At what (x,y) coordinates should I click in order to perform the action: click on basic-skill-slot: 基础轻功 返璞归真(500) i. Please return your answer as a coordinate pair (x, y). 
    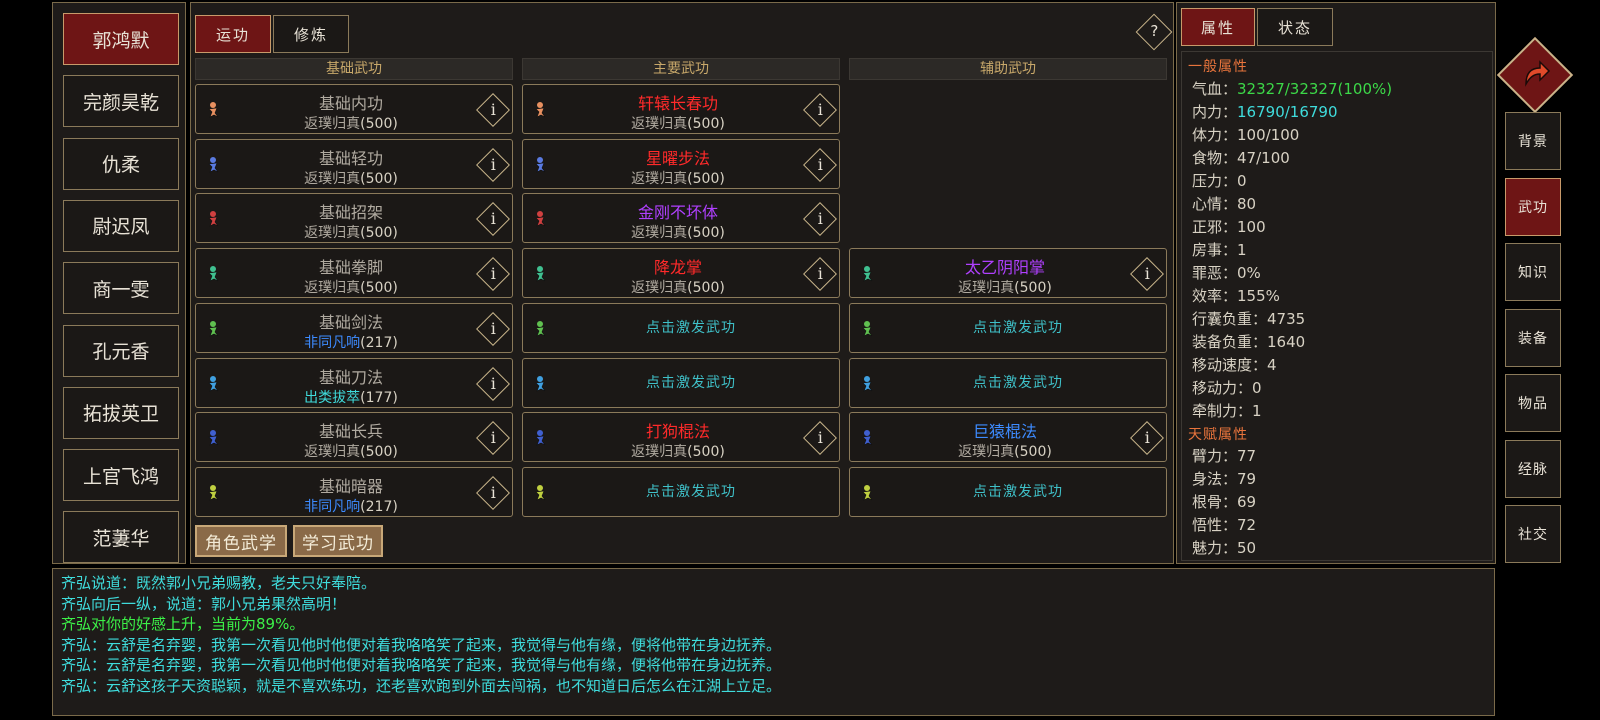
    Looking at the image, I should click on (354, 163).